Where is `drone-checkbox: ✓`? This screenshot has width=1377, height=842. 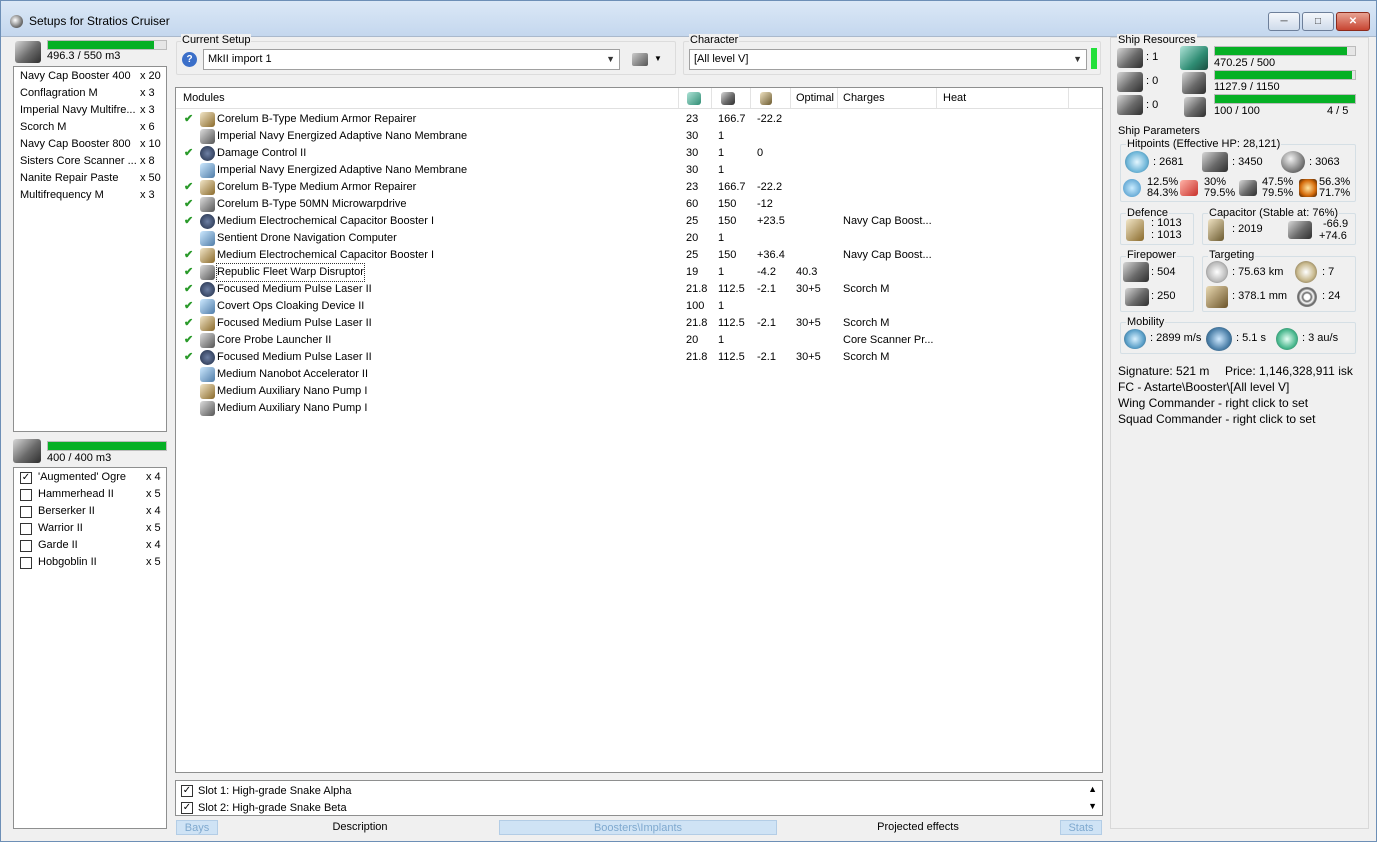
drone-checkbox: ✓ is located at coordinates (26, 478).